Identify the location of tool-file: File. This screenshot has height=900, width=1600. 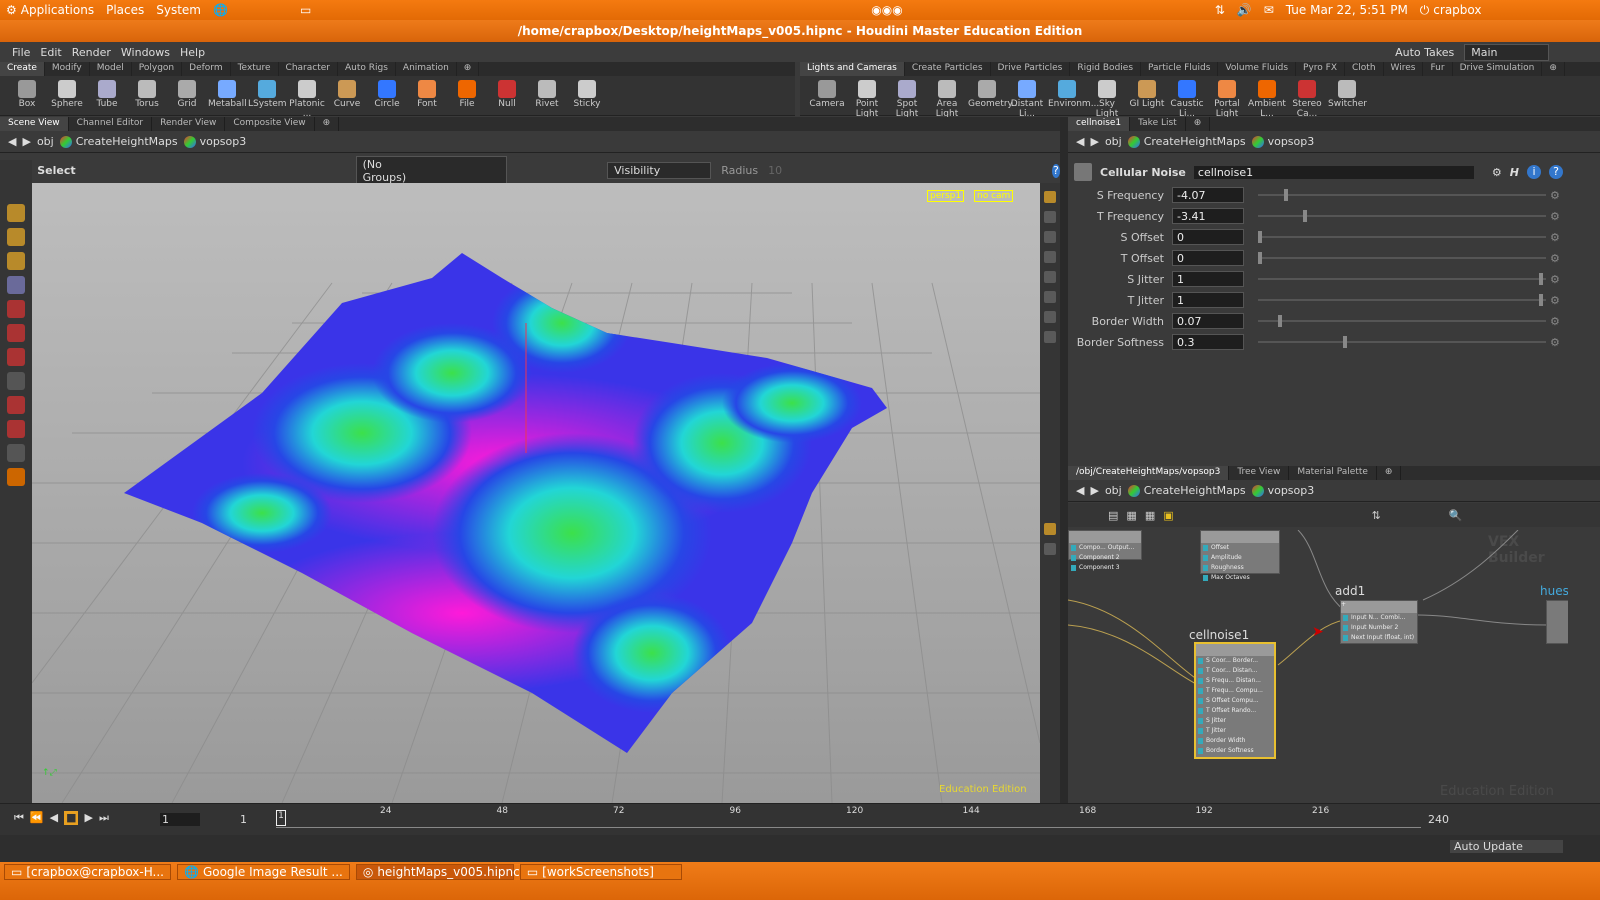
(467, 98).